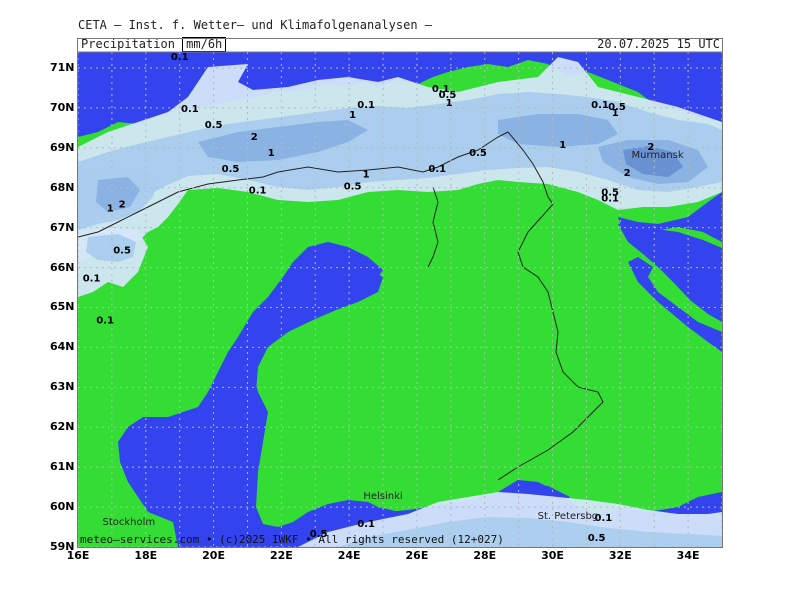 This screenshot has width=800, height=600. What do you see at coordinates (62, 507) in the screenshot?
I see `latitude-tick-label: 60N` at bounding box center [62, 507].